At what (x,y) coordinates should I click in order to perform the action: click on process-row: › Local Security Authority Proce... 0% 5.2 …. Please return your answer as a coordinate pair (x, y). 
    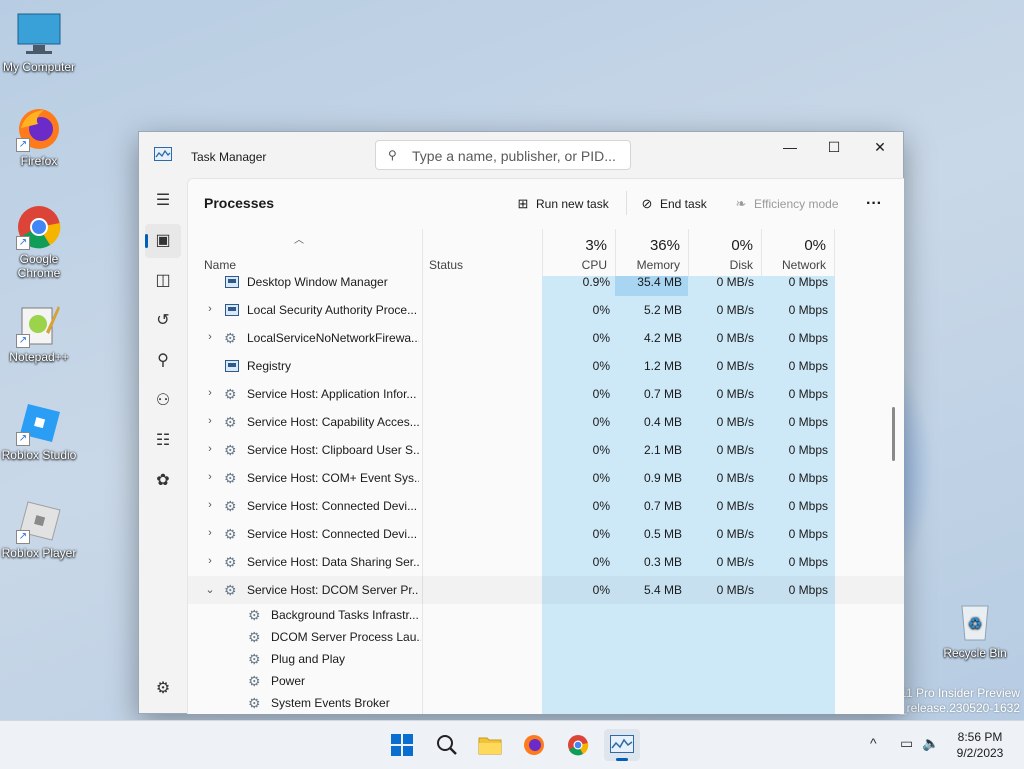
    Looking at the image, I should click on (546, 310).